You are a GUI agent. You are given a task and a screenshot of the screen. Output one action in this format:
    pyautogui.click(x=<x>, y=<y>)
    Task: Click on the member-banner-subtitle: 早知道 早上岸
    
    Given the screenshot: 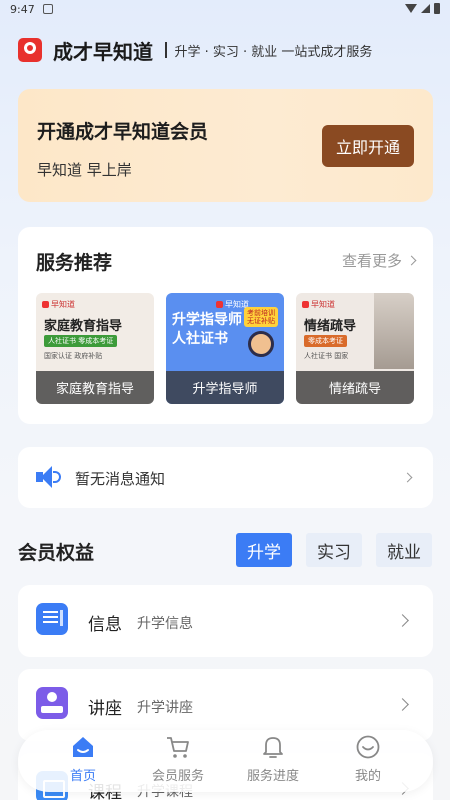 What is the action you would take?
    pyautogui.click(x=84, y=170)
    